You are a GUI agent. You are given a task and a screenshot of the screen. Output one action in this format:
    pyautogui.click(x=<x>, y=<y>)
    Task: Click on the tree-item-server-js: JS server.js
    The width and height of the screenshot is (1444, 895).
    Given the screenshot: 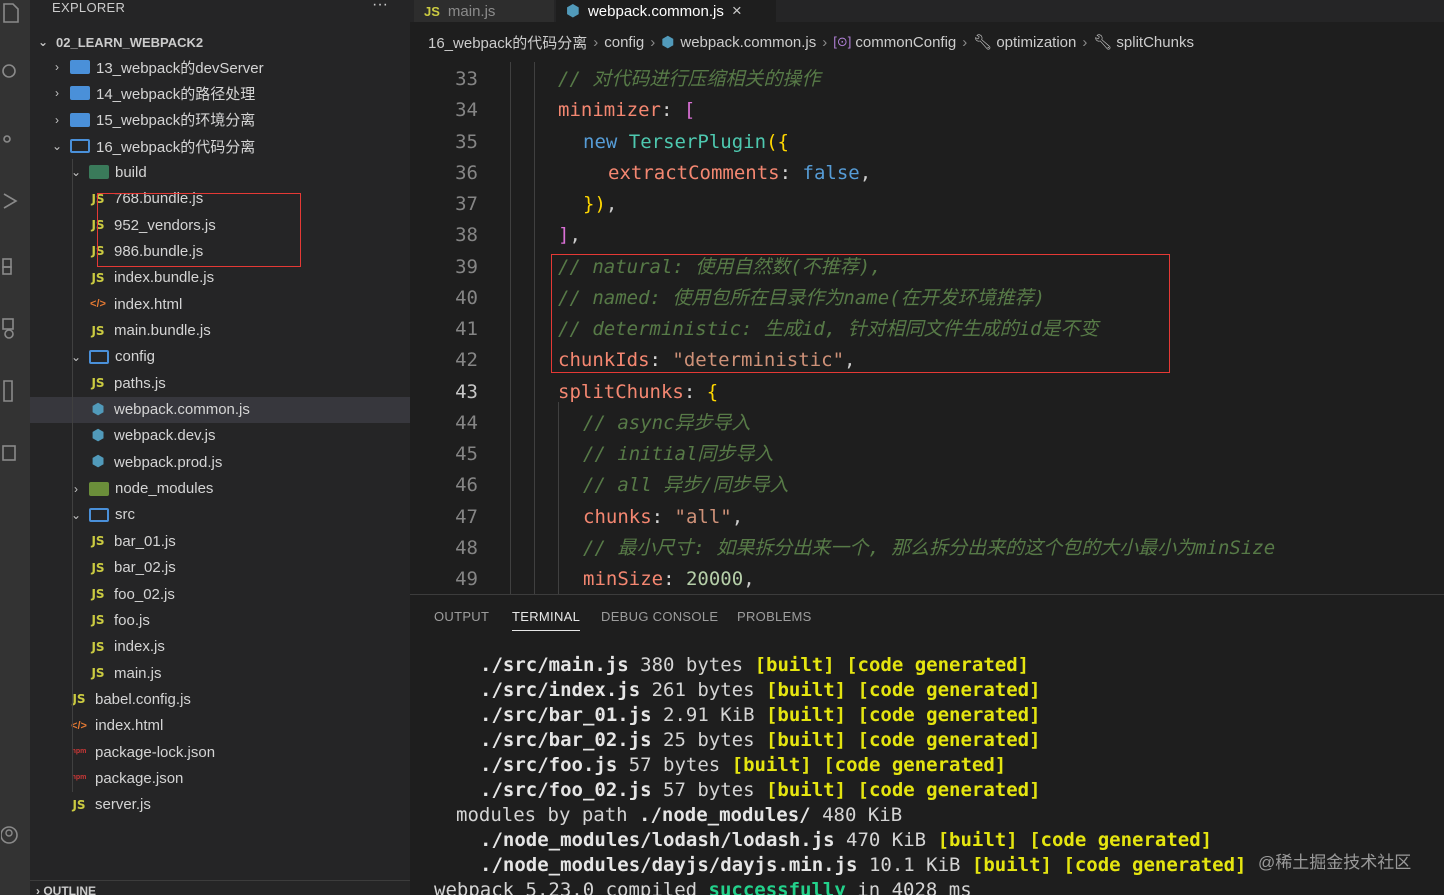 What is the action you would take?
    pyautogui.click(x=220, y=805)
    